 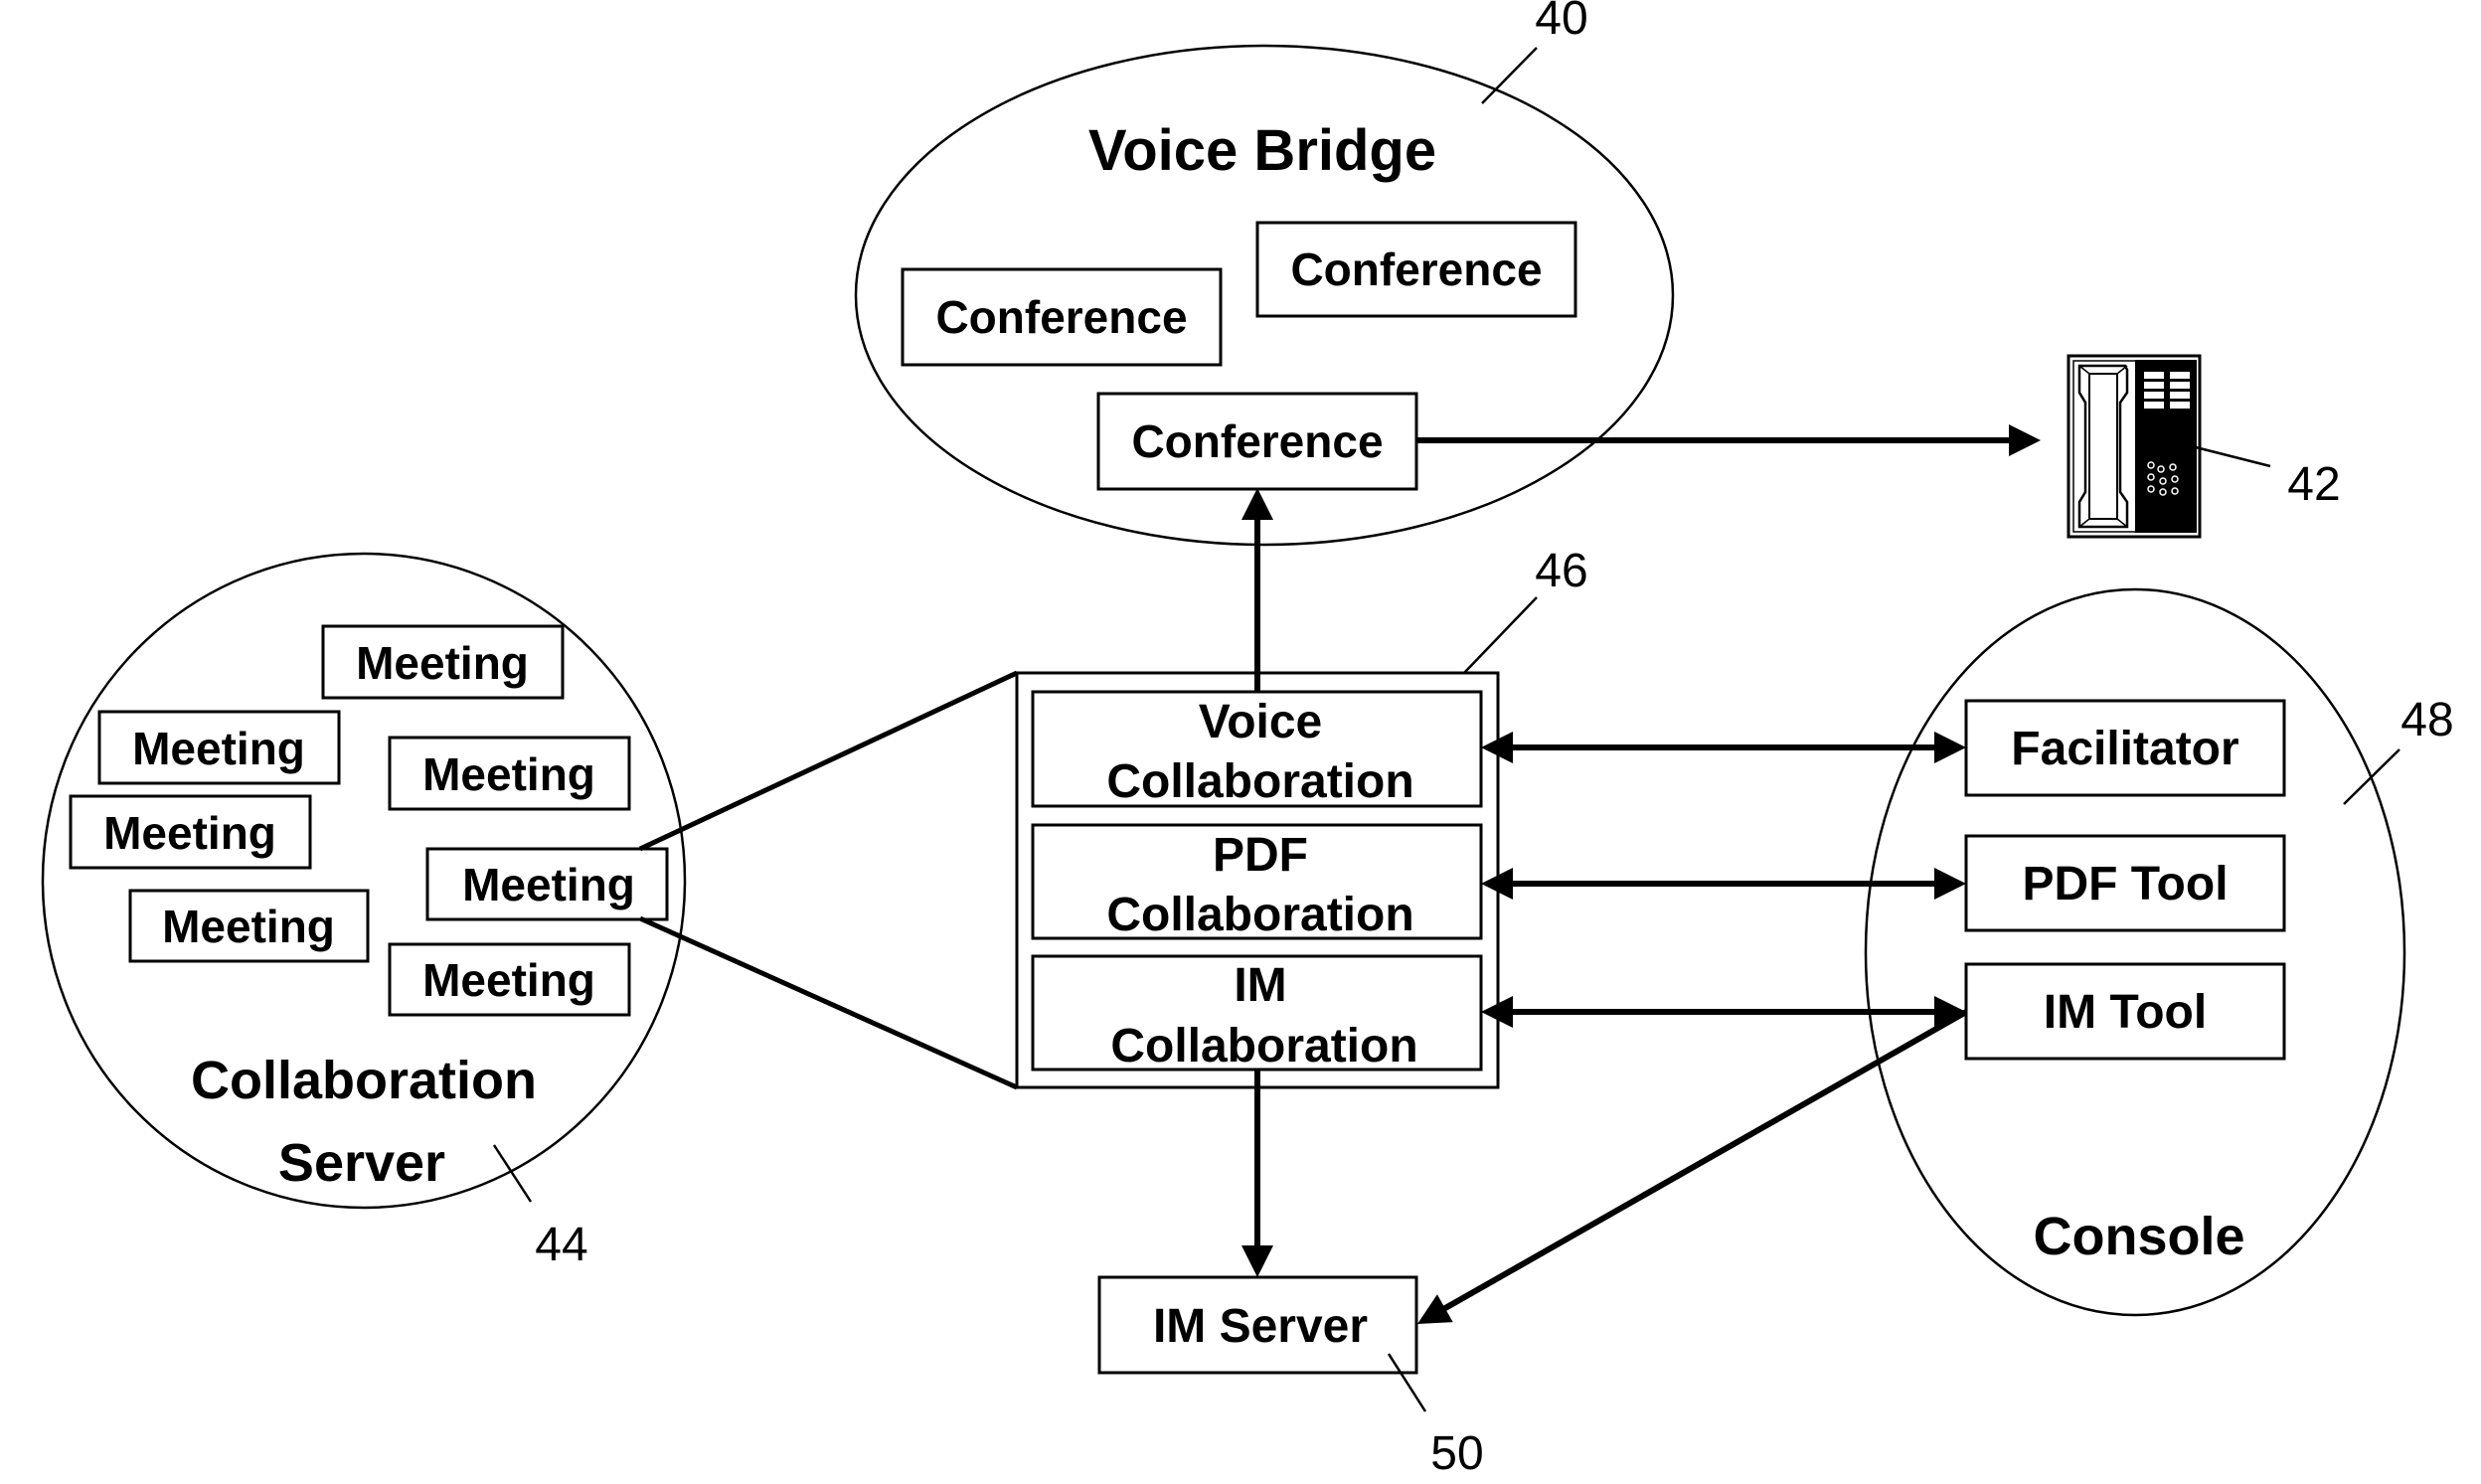 I want to click on pdf-tool-box: PDF Tool, so click(x=2125, y=883).